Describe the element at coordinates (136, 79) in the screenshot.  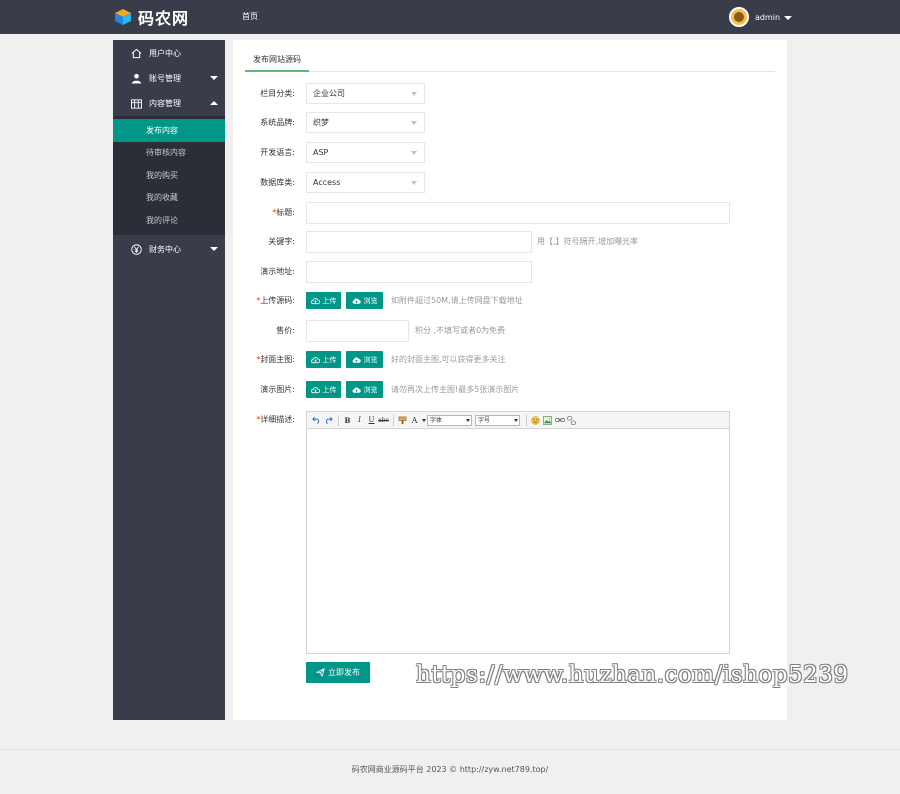
I see `user-icon` at that location.